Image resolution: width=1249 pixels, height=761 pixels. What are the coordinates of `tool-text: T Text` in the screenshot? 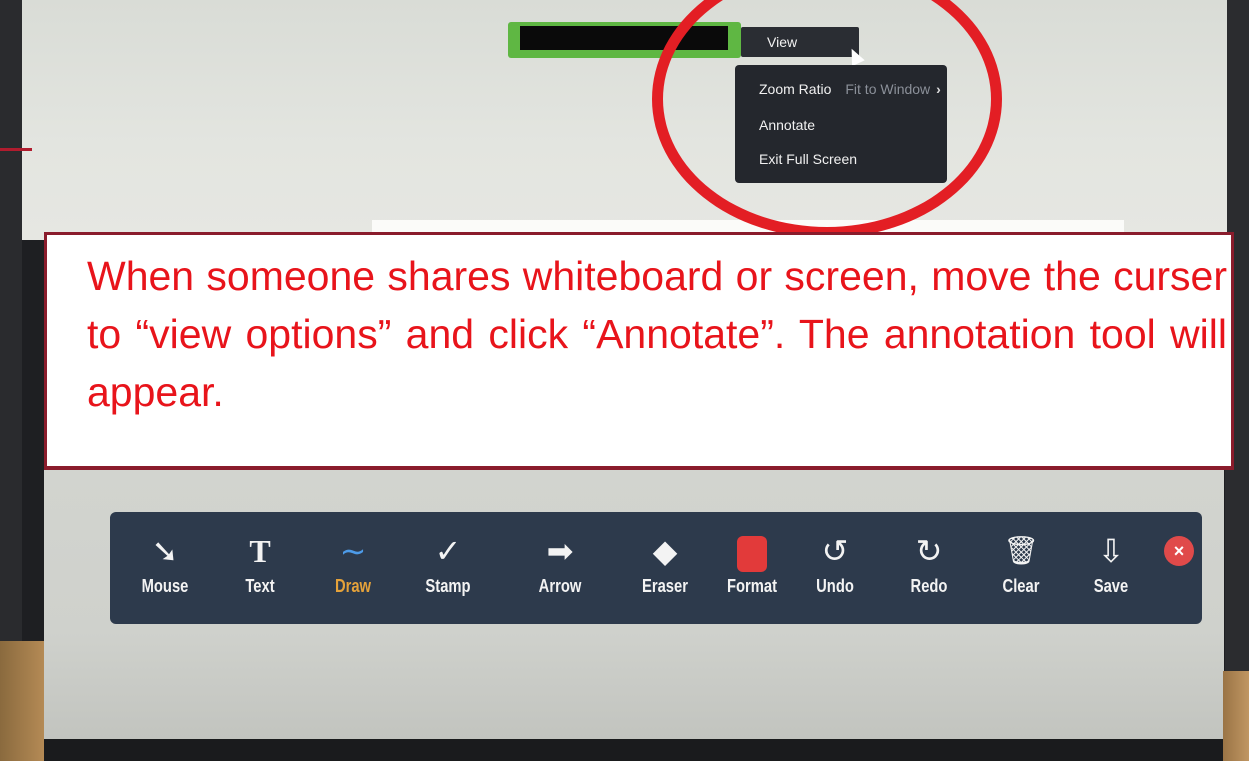 It's located at (260, 563).